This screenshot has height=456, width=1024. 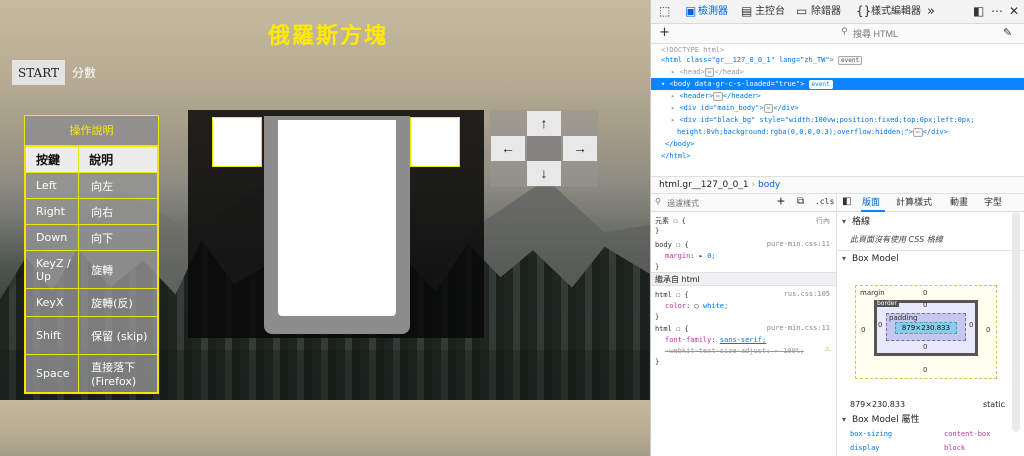 I want to click on left-arrow-button: ←, so click(x=508, y=148).